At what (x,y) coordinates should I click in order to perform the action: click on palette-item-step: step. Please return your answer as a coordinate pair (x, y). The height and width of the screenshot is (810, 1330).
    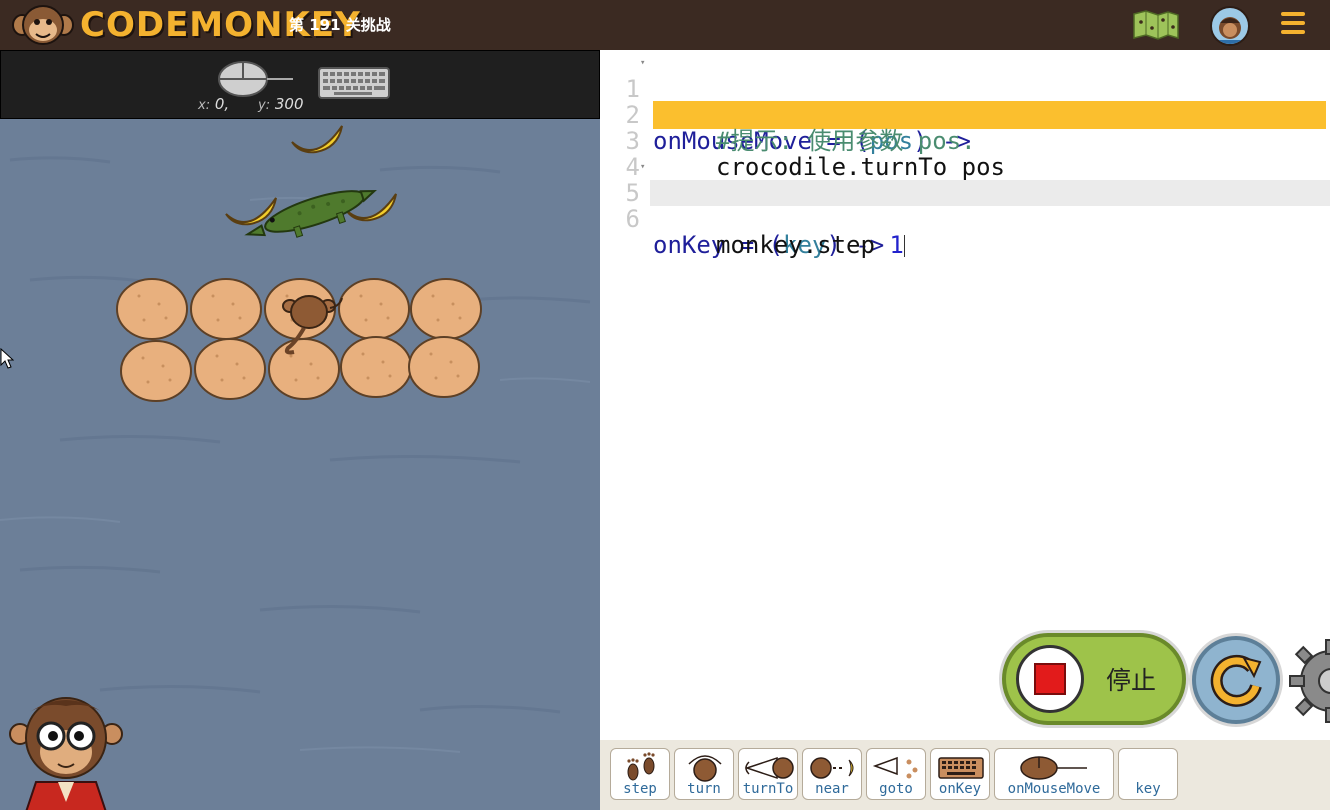
    Looking at the image, I should click on (640, 774).